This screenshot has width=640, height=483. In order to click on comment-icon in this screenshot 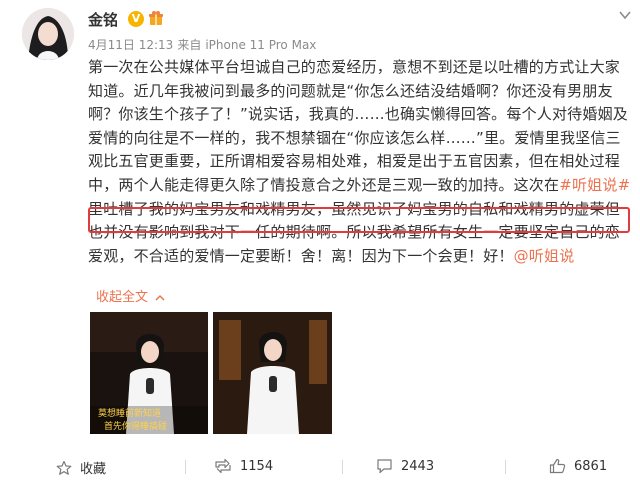, I will do `click(384, 466)`.